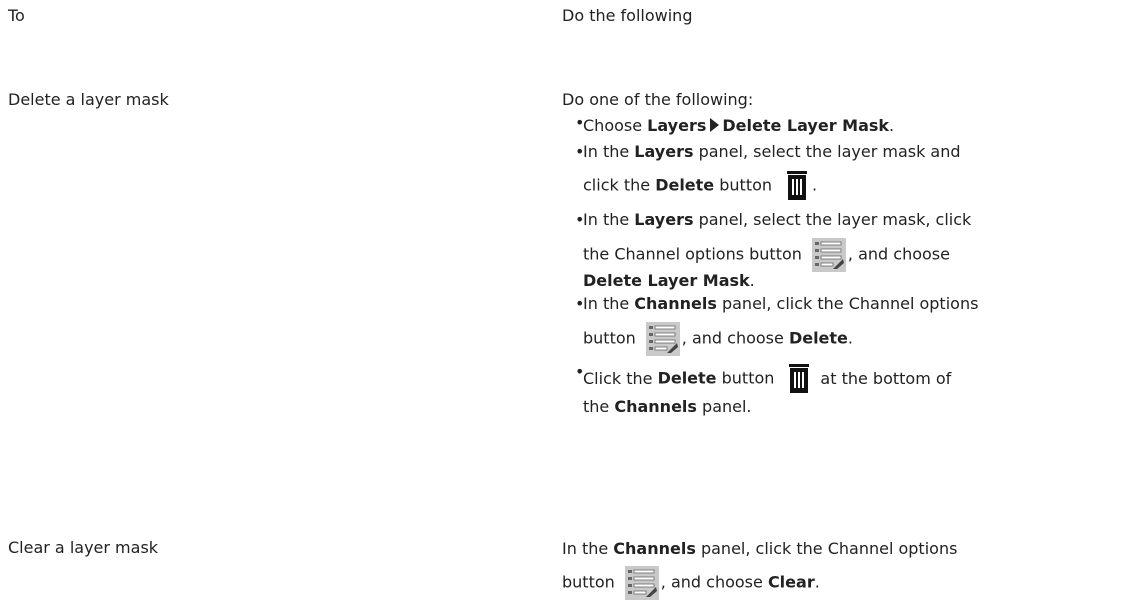  I want to click on list-item-continued: click the Delete button., so click(700, 186).